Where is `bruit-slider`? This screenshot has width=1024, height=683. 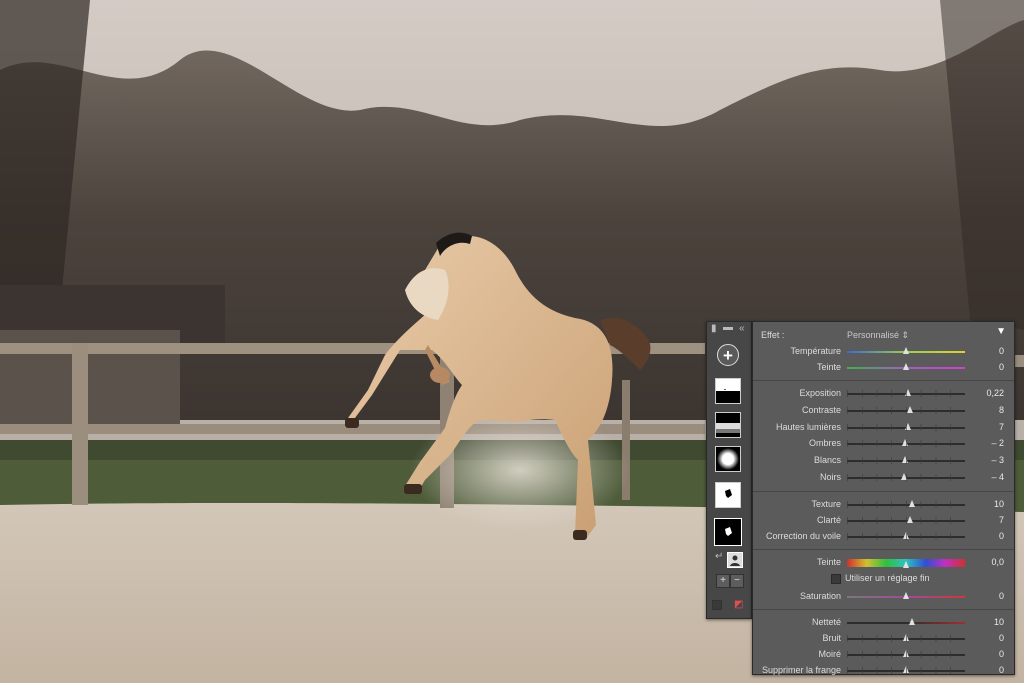
bruit-slider is located at coordinates (906, 637).